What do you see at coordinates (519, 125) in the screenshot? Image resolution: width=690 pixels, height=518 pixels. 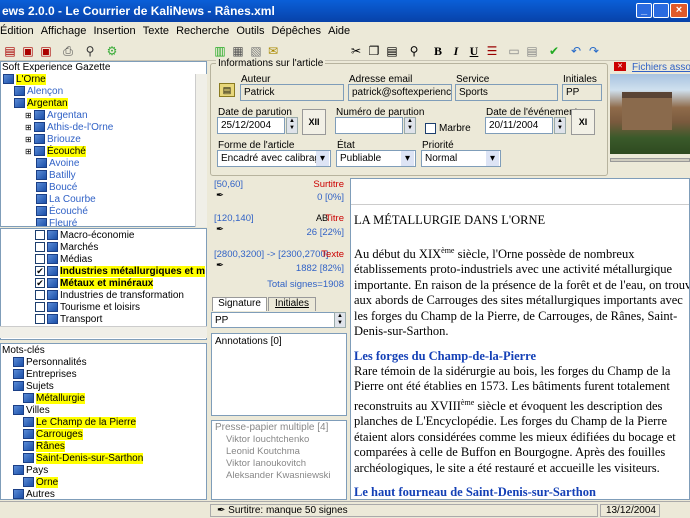 I see `date-event-field: 20/11/2004` at bounding box center [519, 125].